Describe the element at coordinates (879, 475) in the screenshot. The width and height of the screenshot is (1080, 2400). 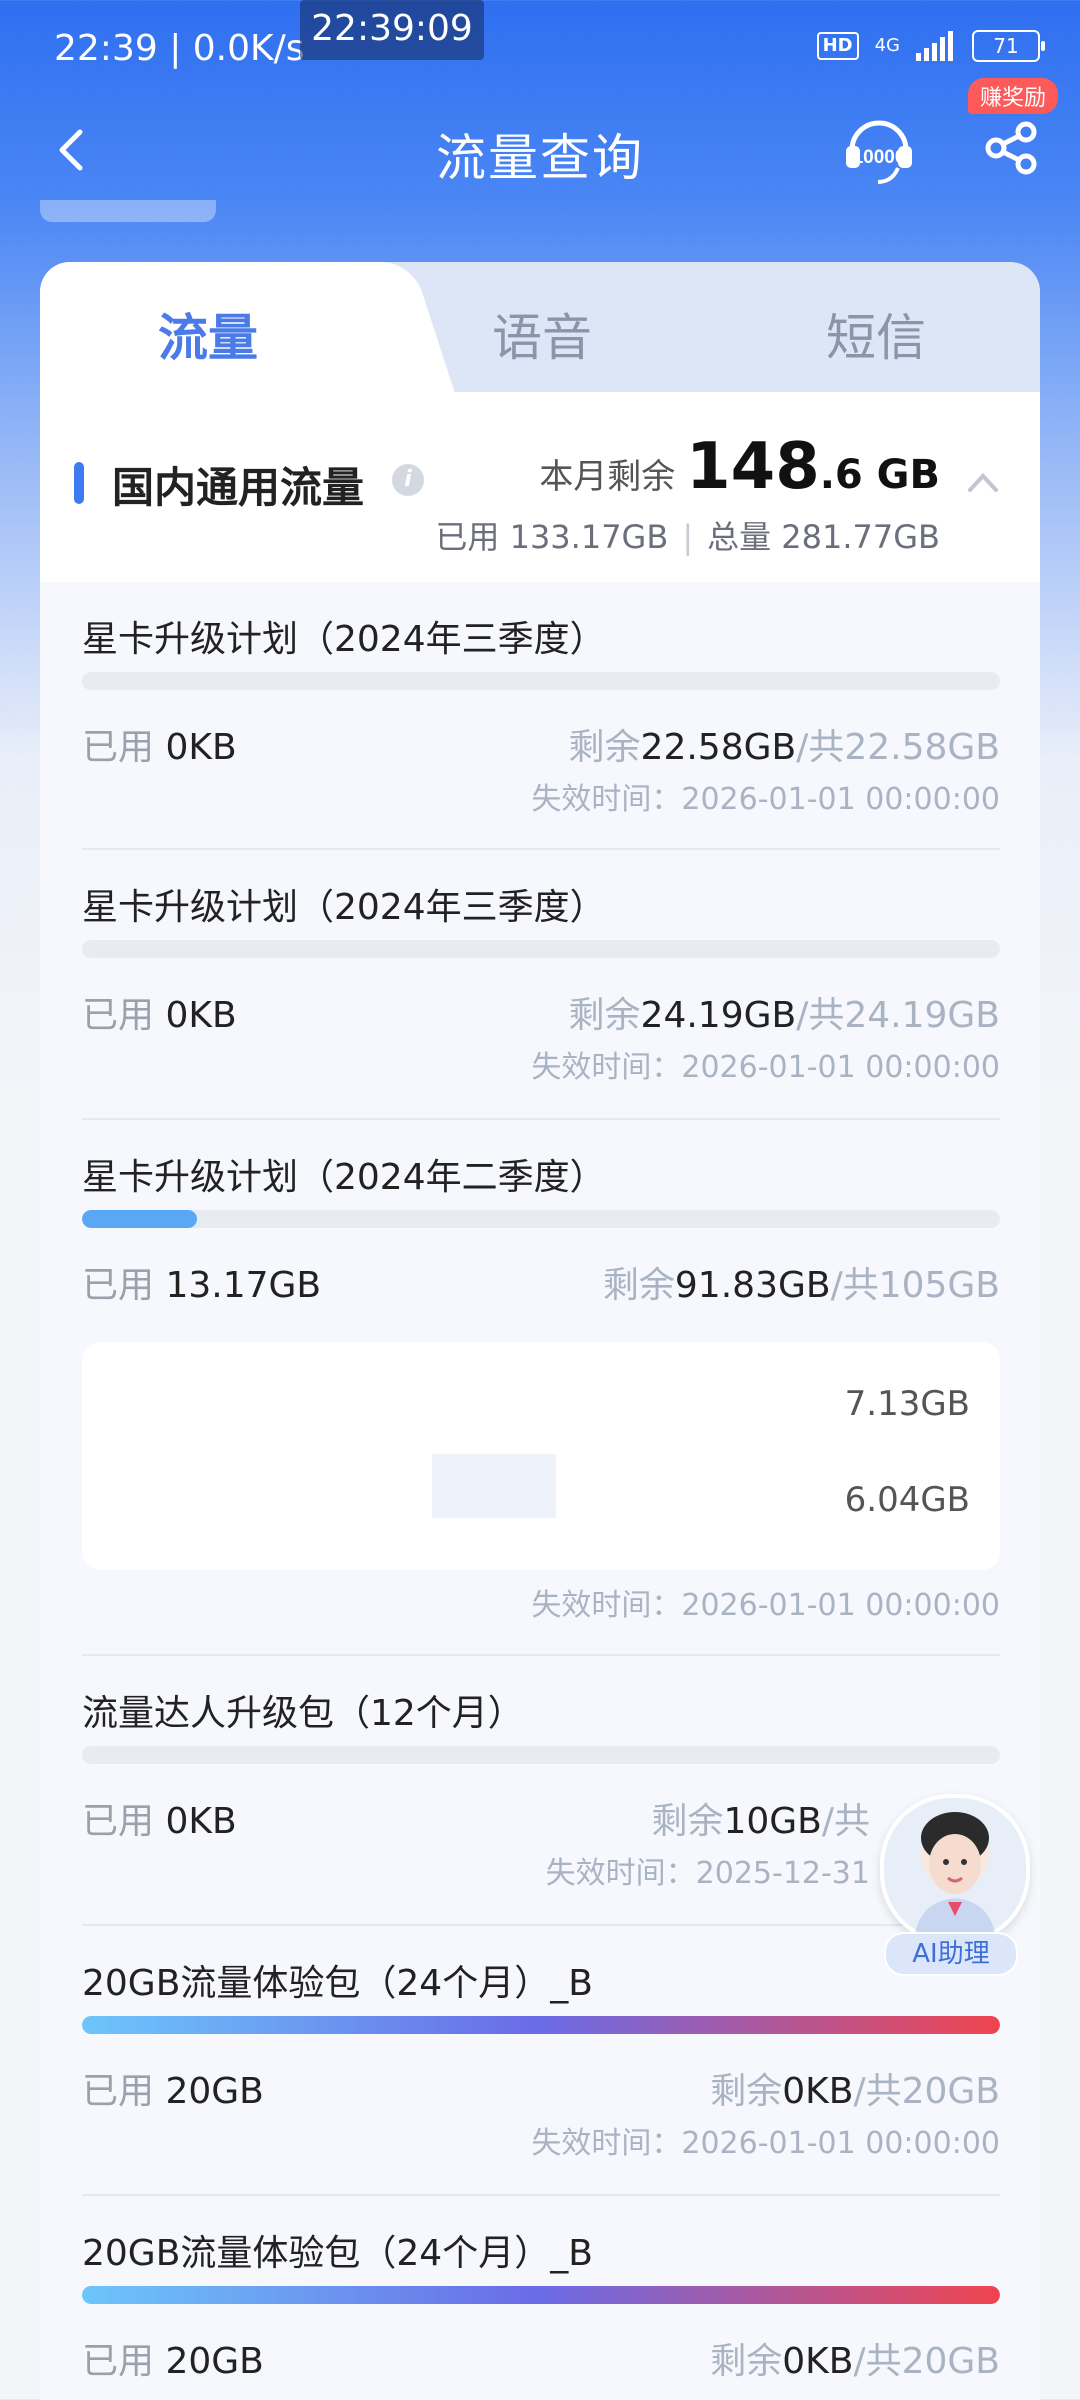
I see `remain-small-value: .6 GB` at that location.